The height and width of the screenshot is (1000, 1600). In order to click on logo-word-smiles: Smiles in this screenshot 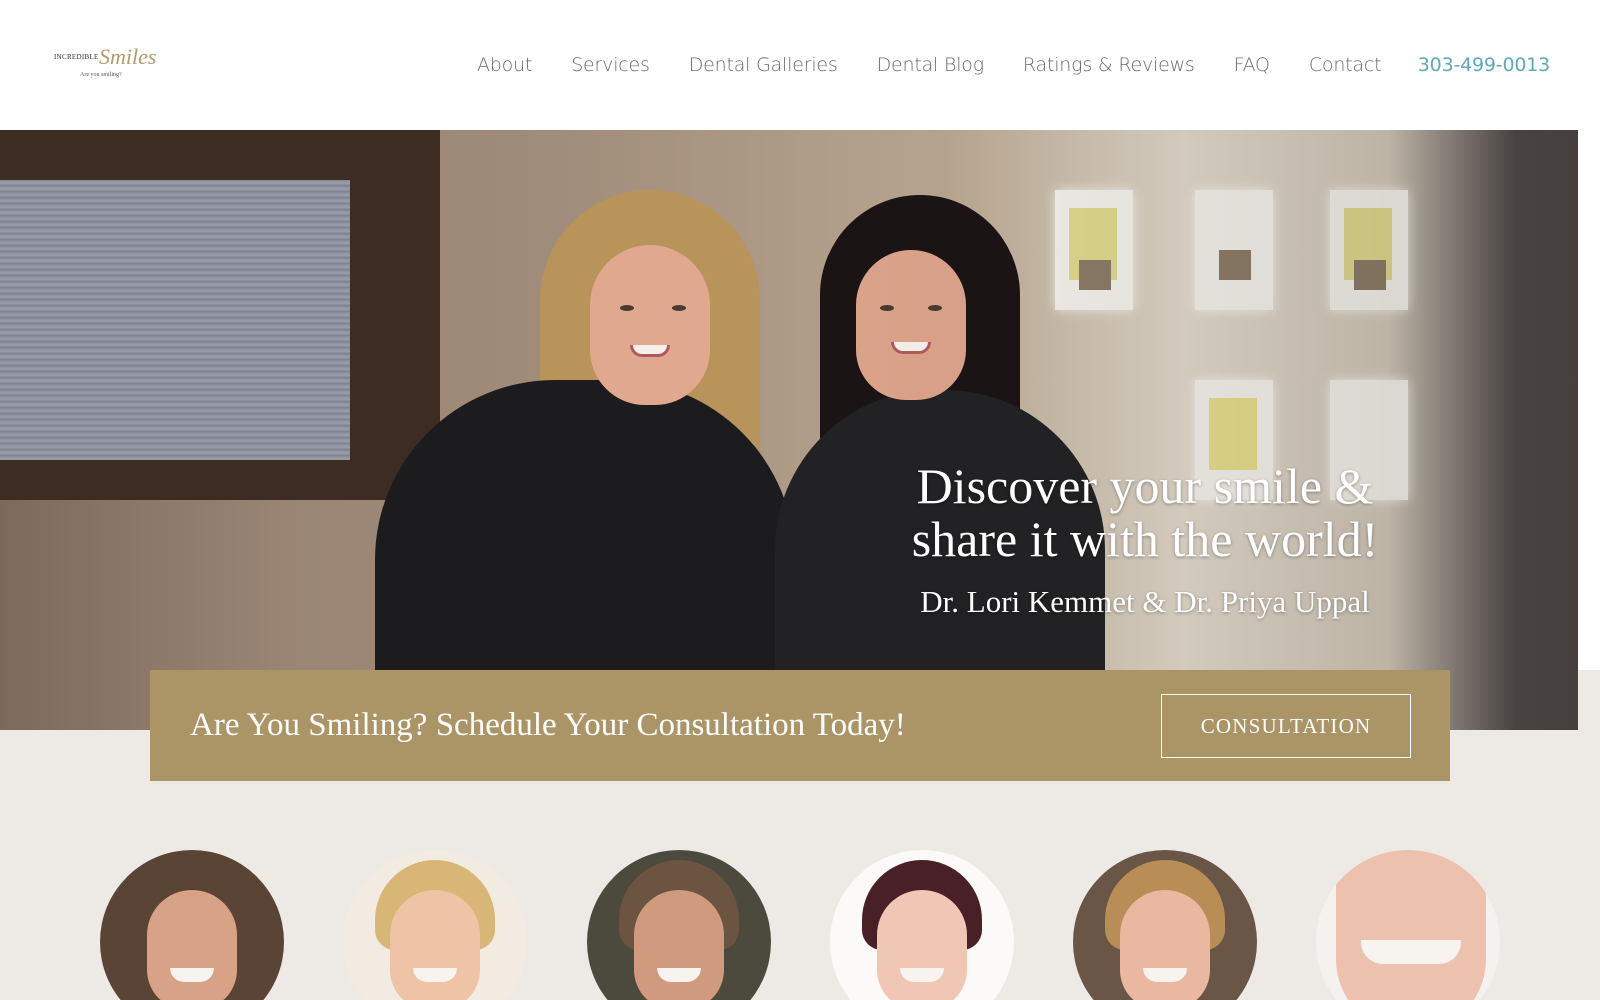, I will do `click(128, 56)`.